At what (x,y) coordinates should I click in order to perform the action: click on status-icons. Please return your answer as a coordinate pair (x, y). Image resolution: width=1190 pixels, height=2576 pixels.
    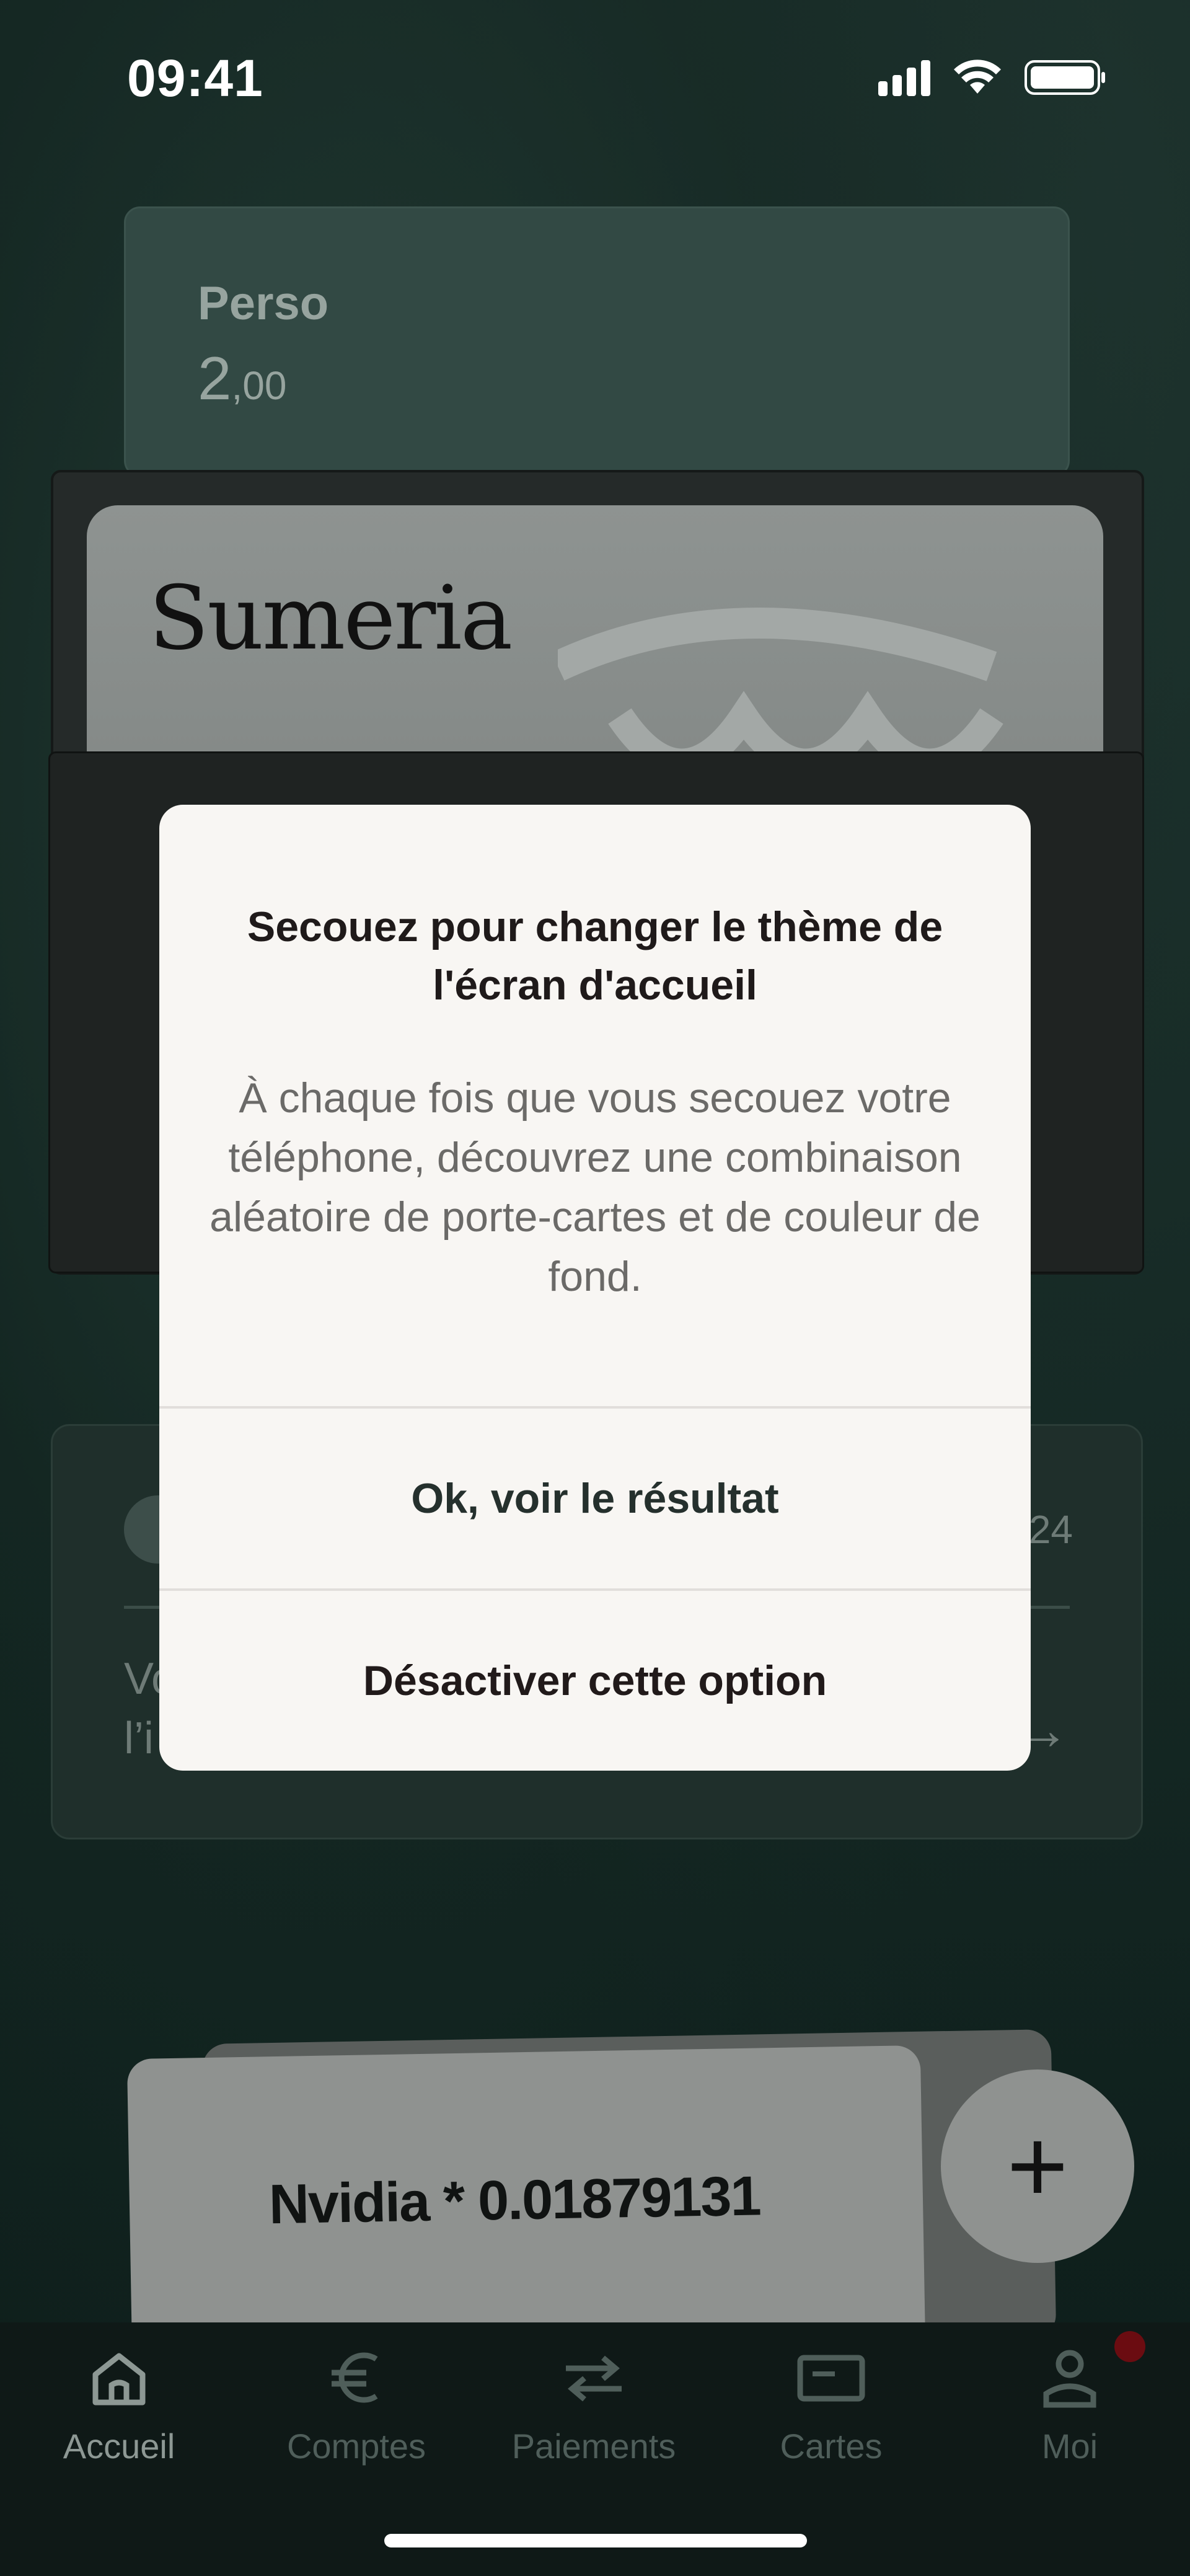
    Looking at the image, I should click on (992, 77).